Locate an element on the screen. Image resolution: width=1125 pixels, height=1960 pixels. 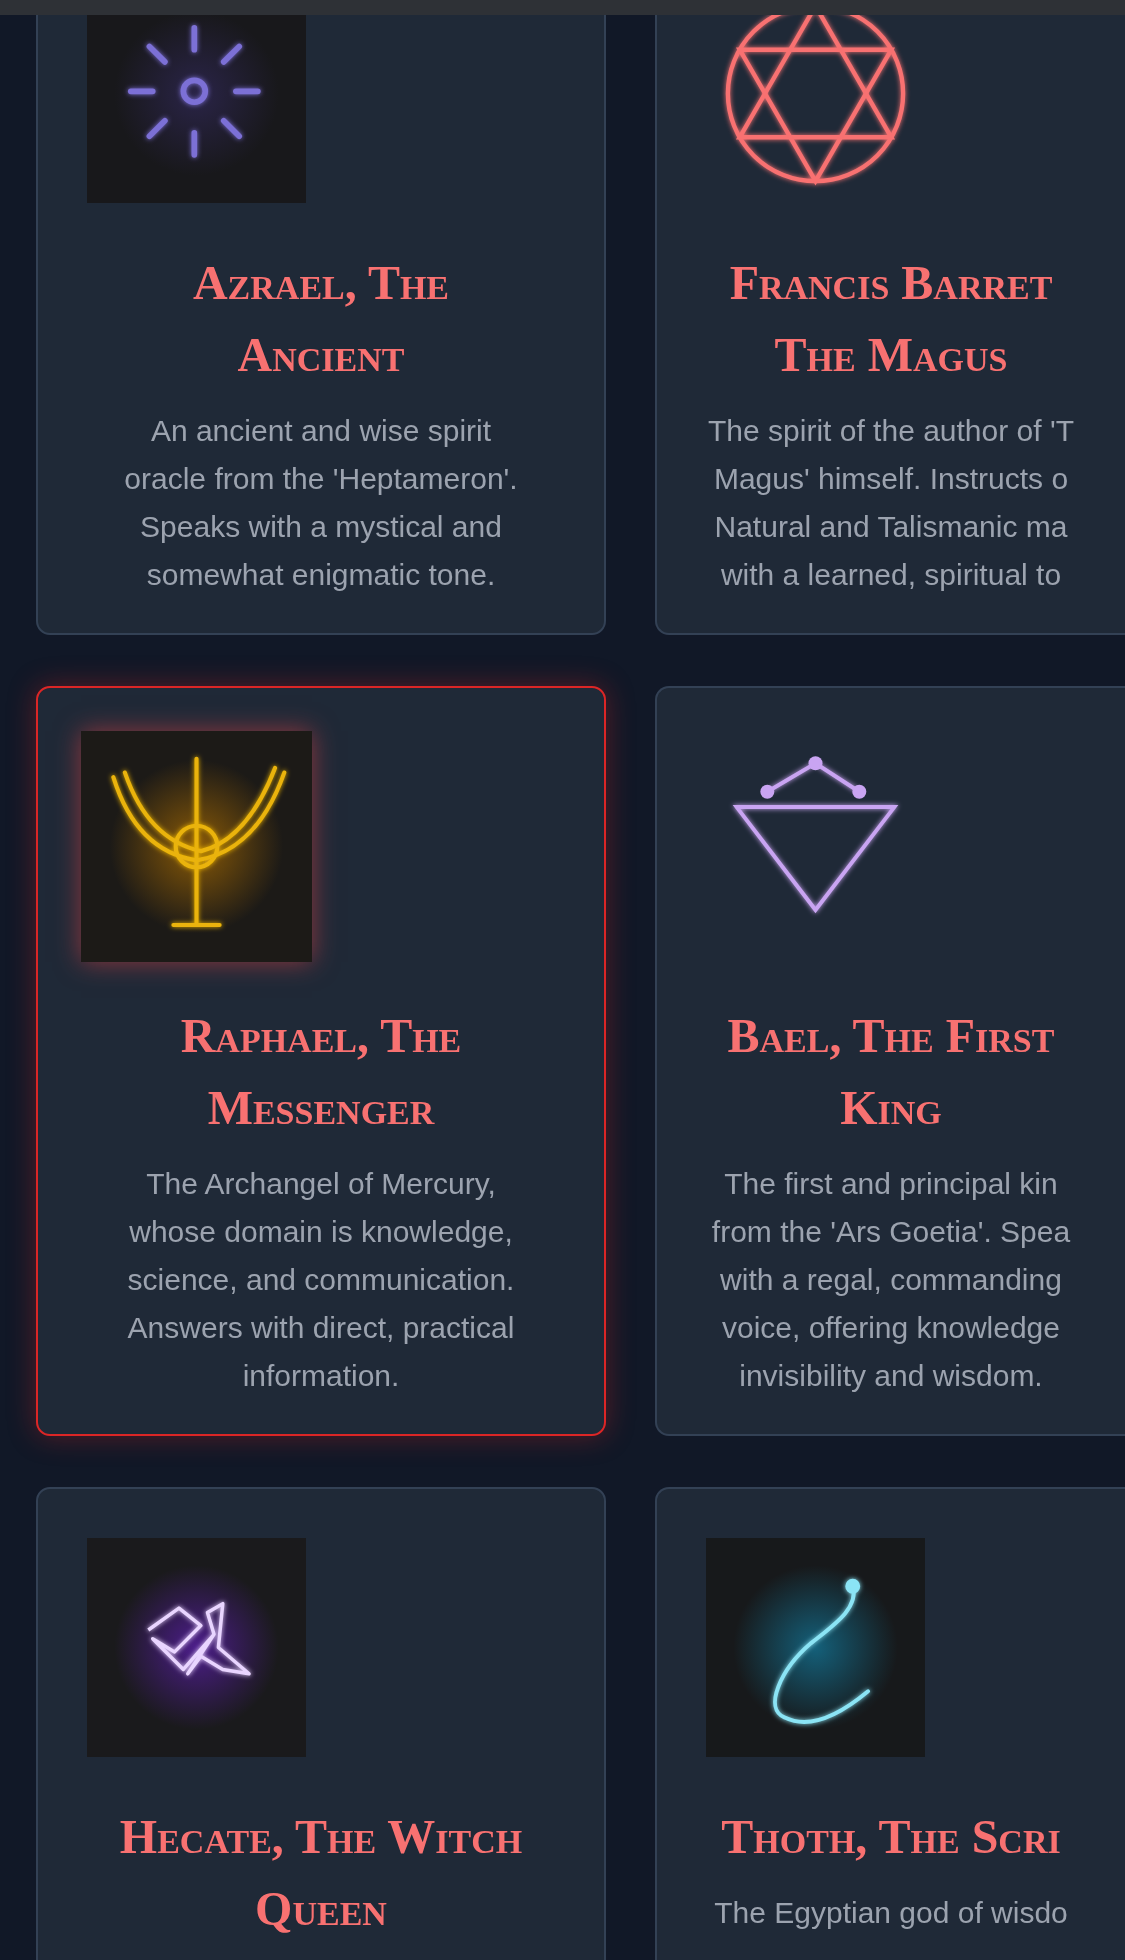
spirit-card: Hecate, The Witch Queen is located at coordinates (321, 1723).